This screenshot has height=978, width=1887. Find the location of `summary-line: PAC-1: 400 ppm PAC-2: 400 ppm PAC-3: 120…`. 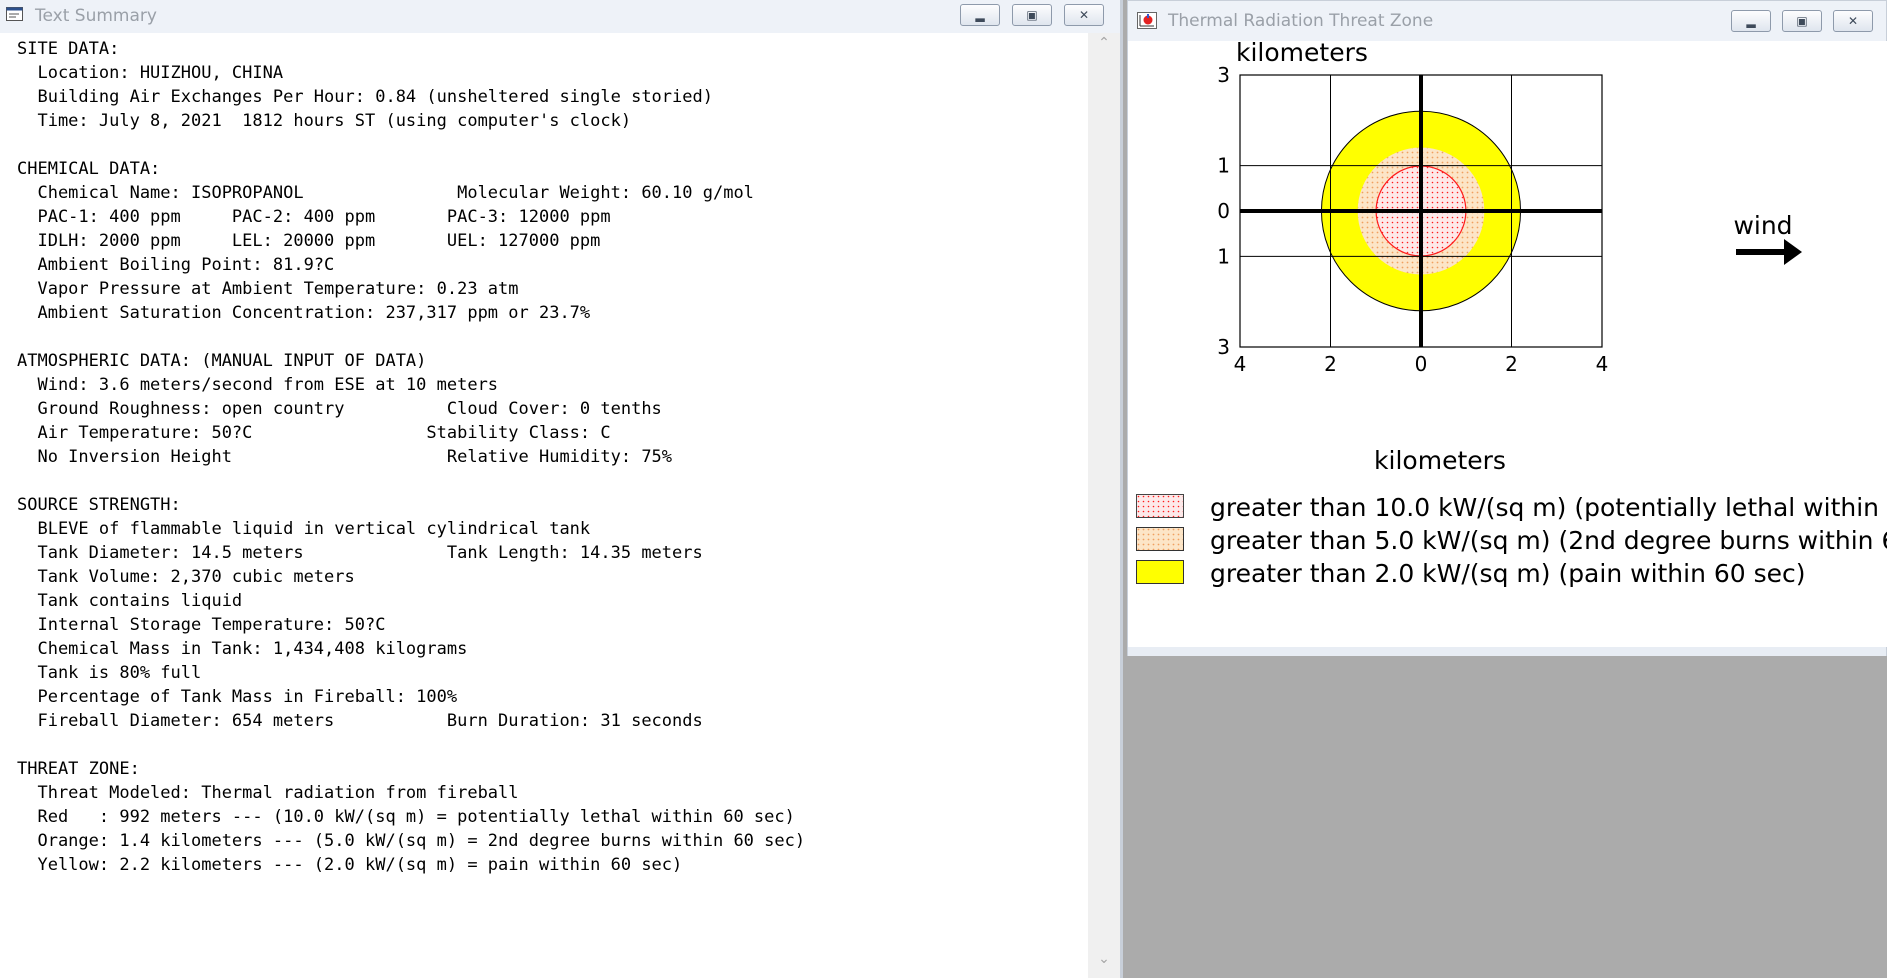

summary-line: PAC-1: 400 ppm PAC-2: 400 ppm PAC-3: 120… is located at coordinates (314, 217).